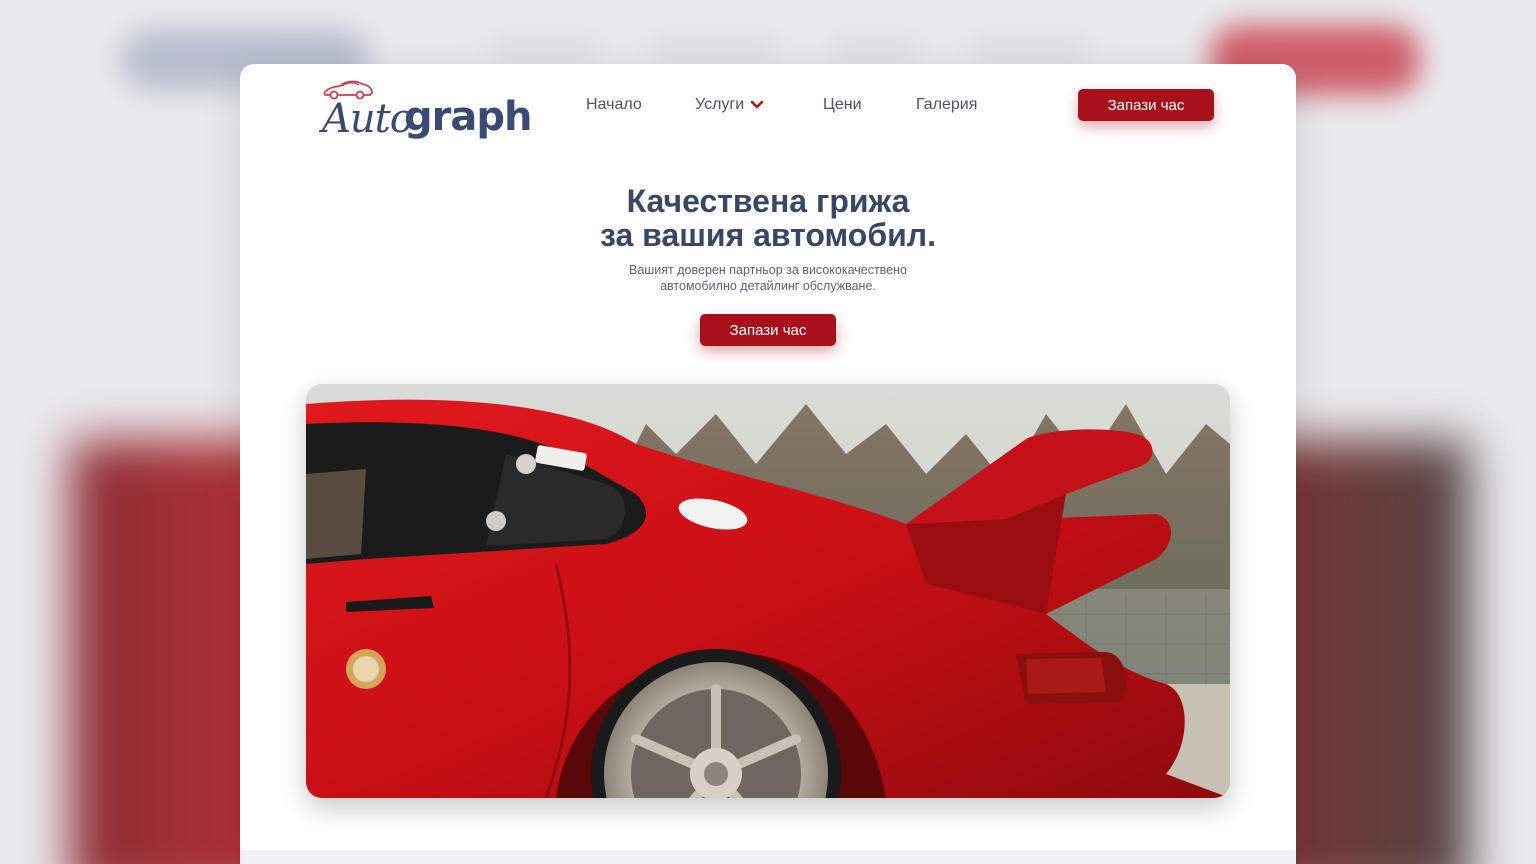 This screenshot has width=1536, height=864. Describe the element at coordinates (614, 105) in the screenshot. I see `nav-home: Начало` at that location.